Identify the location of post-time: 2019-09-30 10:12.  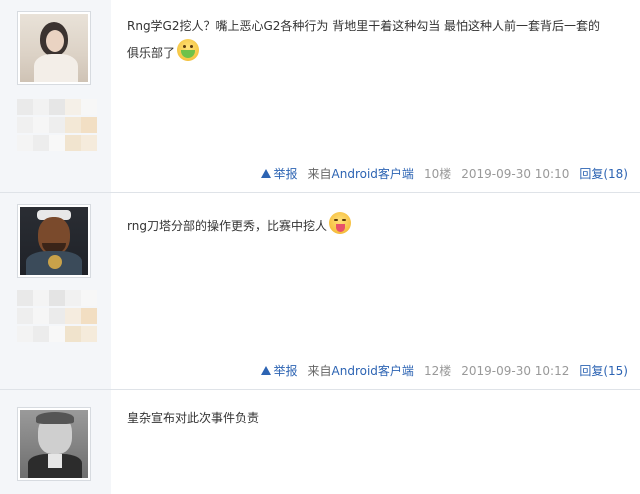
(515, 370).